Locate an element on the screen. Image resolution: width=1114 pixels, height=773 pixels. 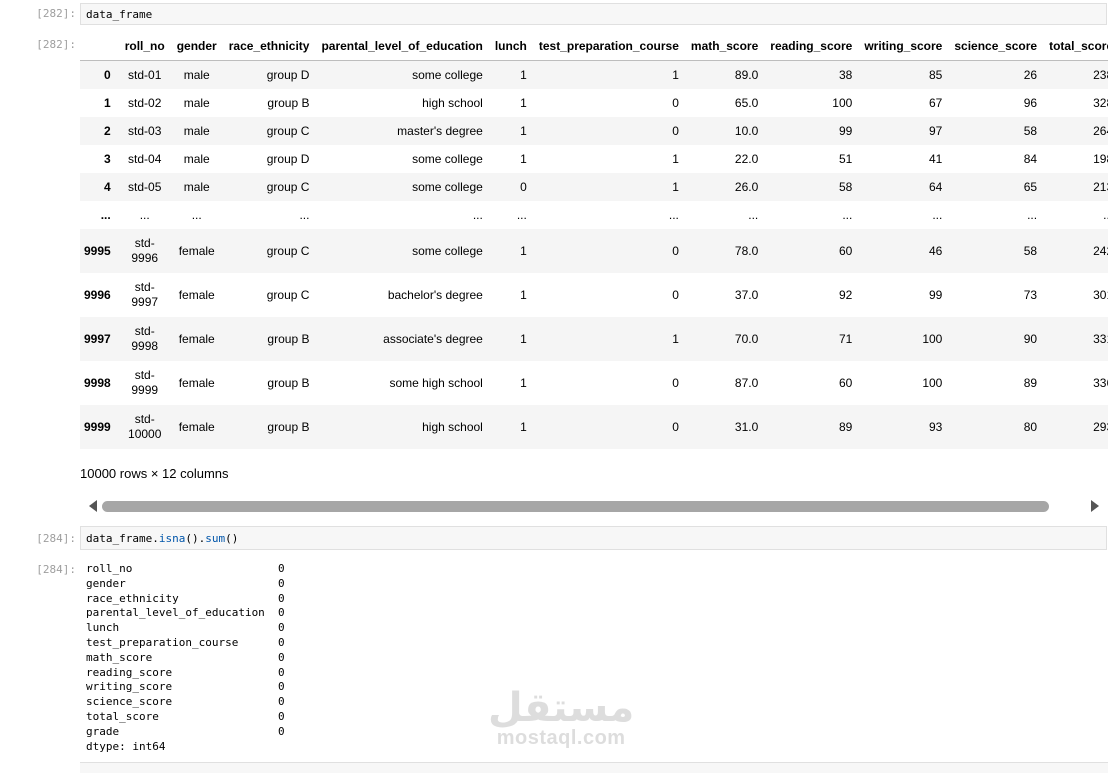
series-line: roll_no 0 is located at coordinates (185, 569).